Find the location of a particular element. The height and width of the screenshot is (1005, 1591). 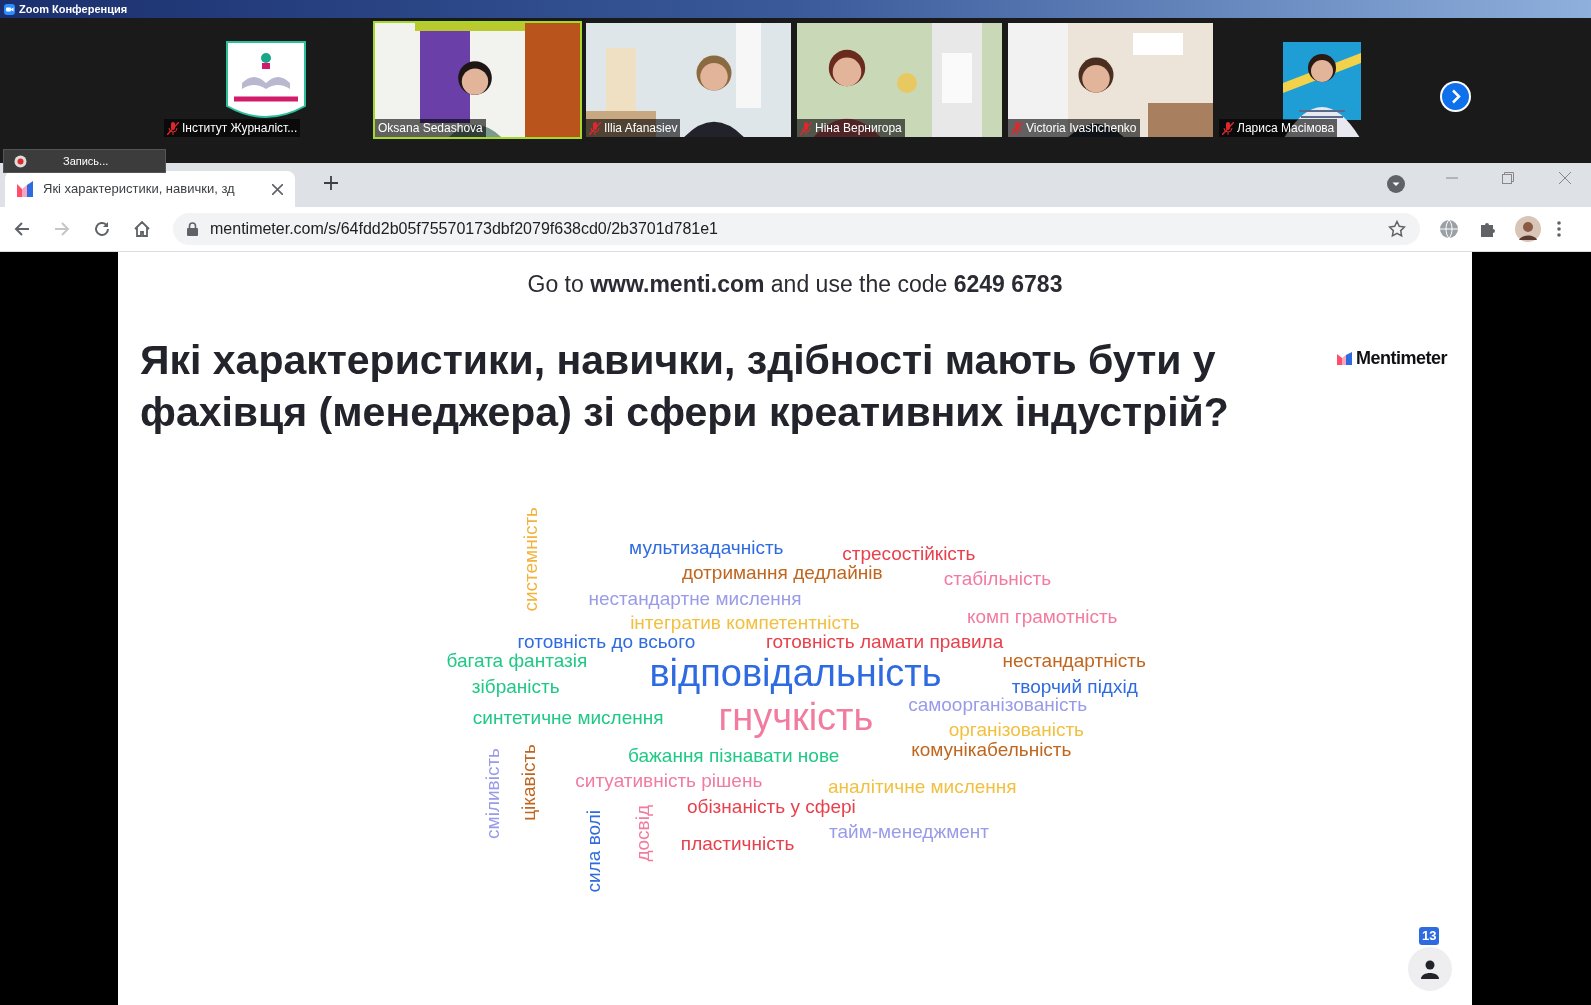

cloud-word: сміливість is located at coordinates (492, 793).